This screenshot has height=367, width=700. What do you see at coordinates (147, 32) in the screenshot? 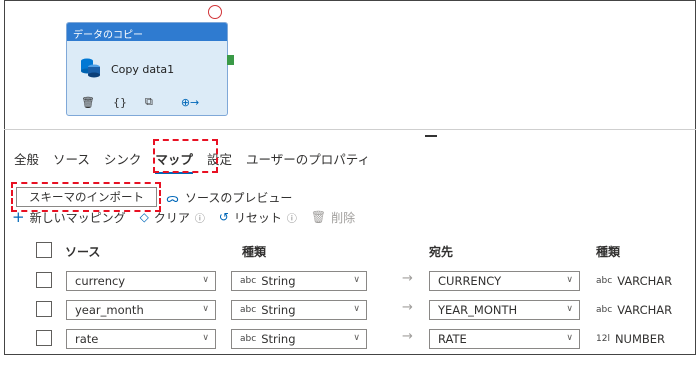
I see `activity-type-label: データのコピー` at bounding box center [147, 32].